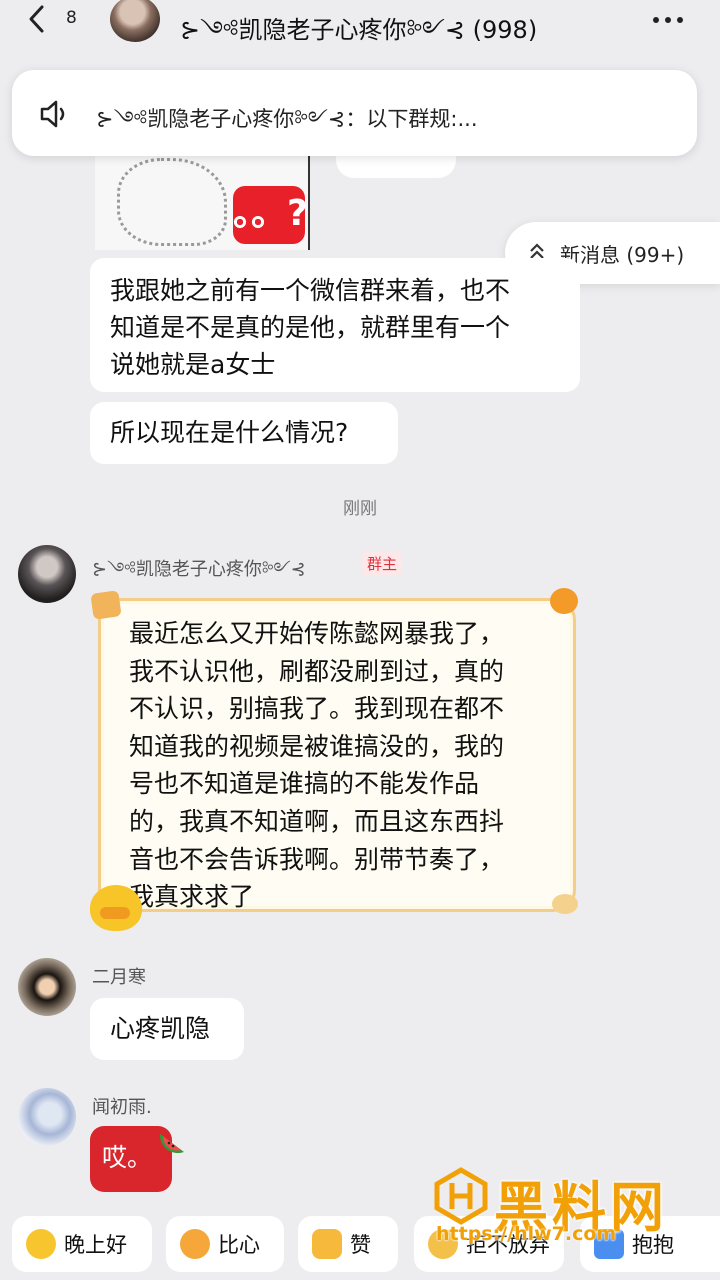 The image size is (720, 1280). I want to click on quick-reply-label: 赞, so click(360, 1245).